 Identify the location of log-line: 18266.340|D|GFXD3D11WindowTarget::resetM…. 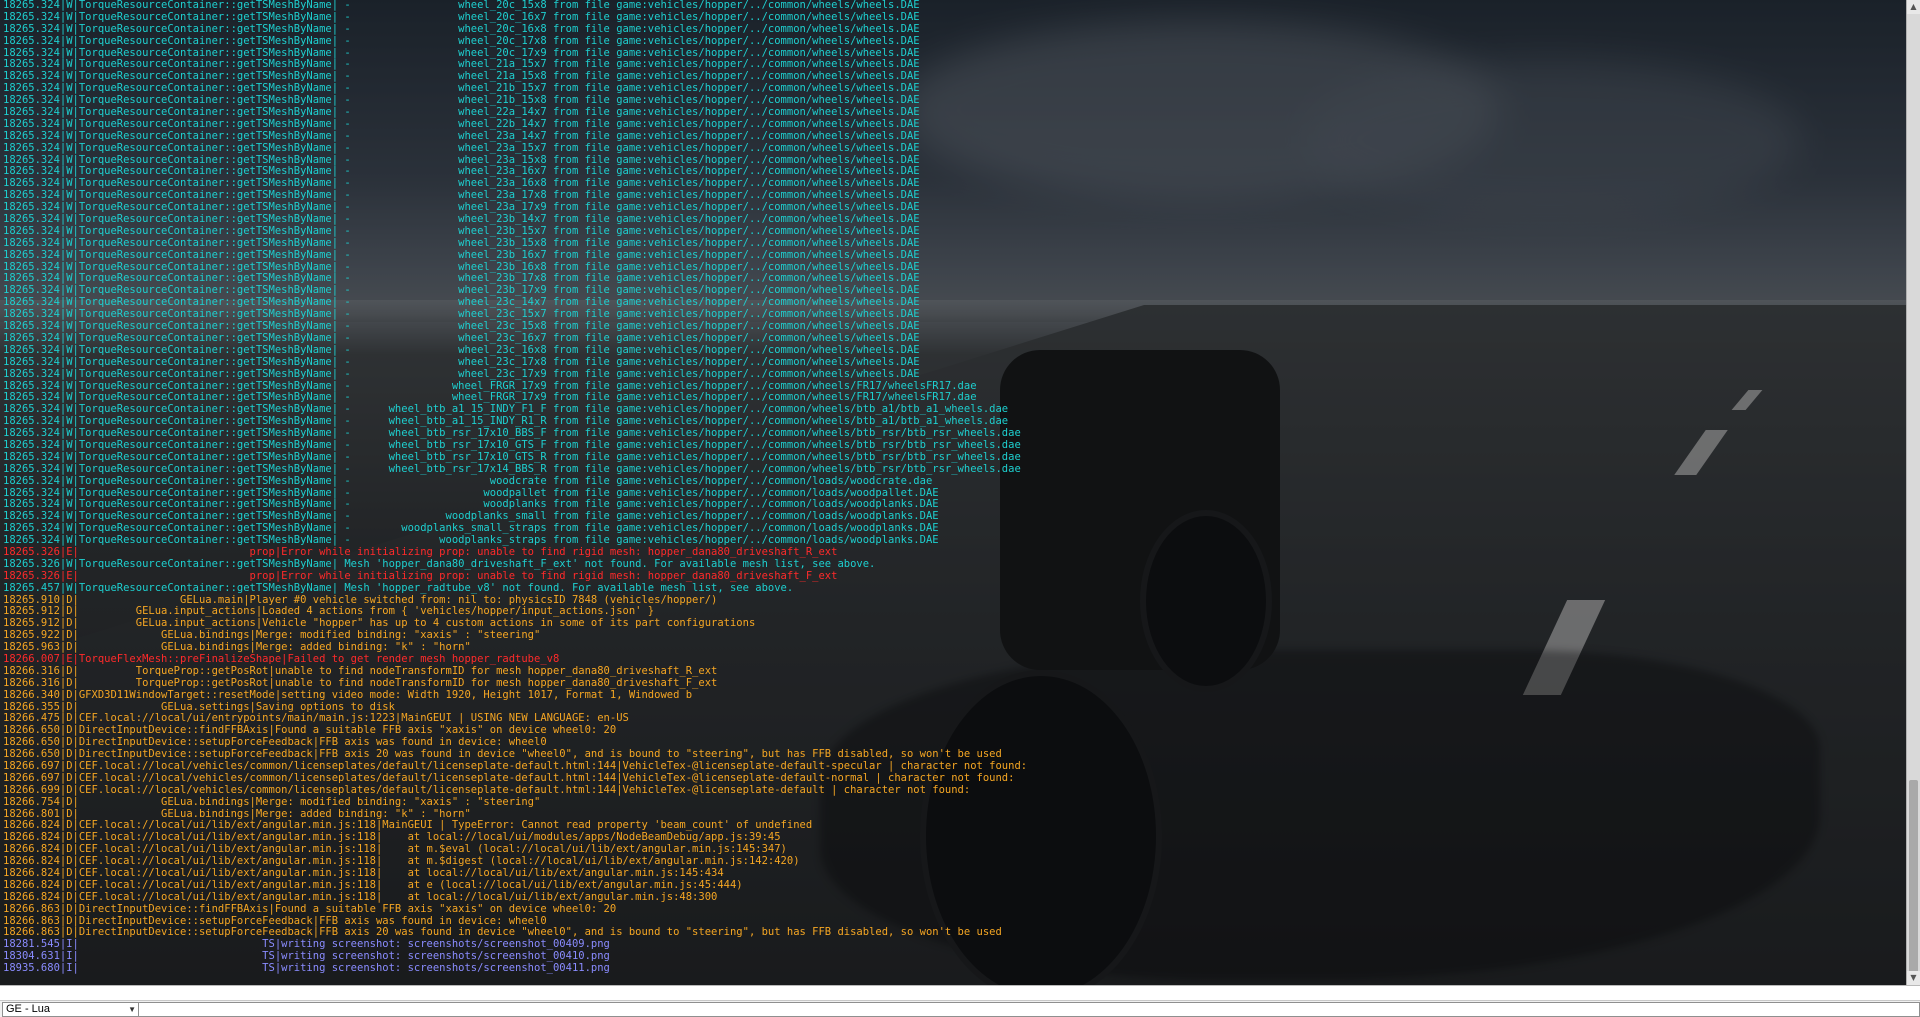
(348, 694).